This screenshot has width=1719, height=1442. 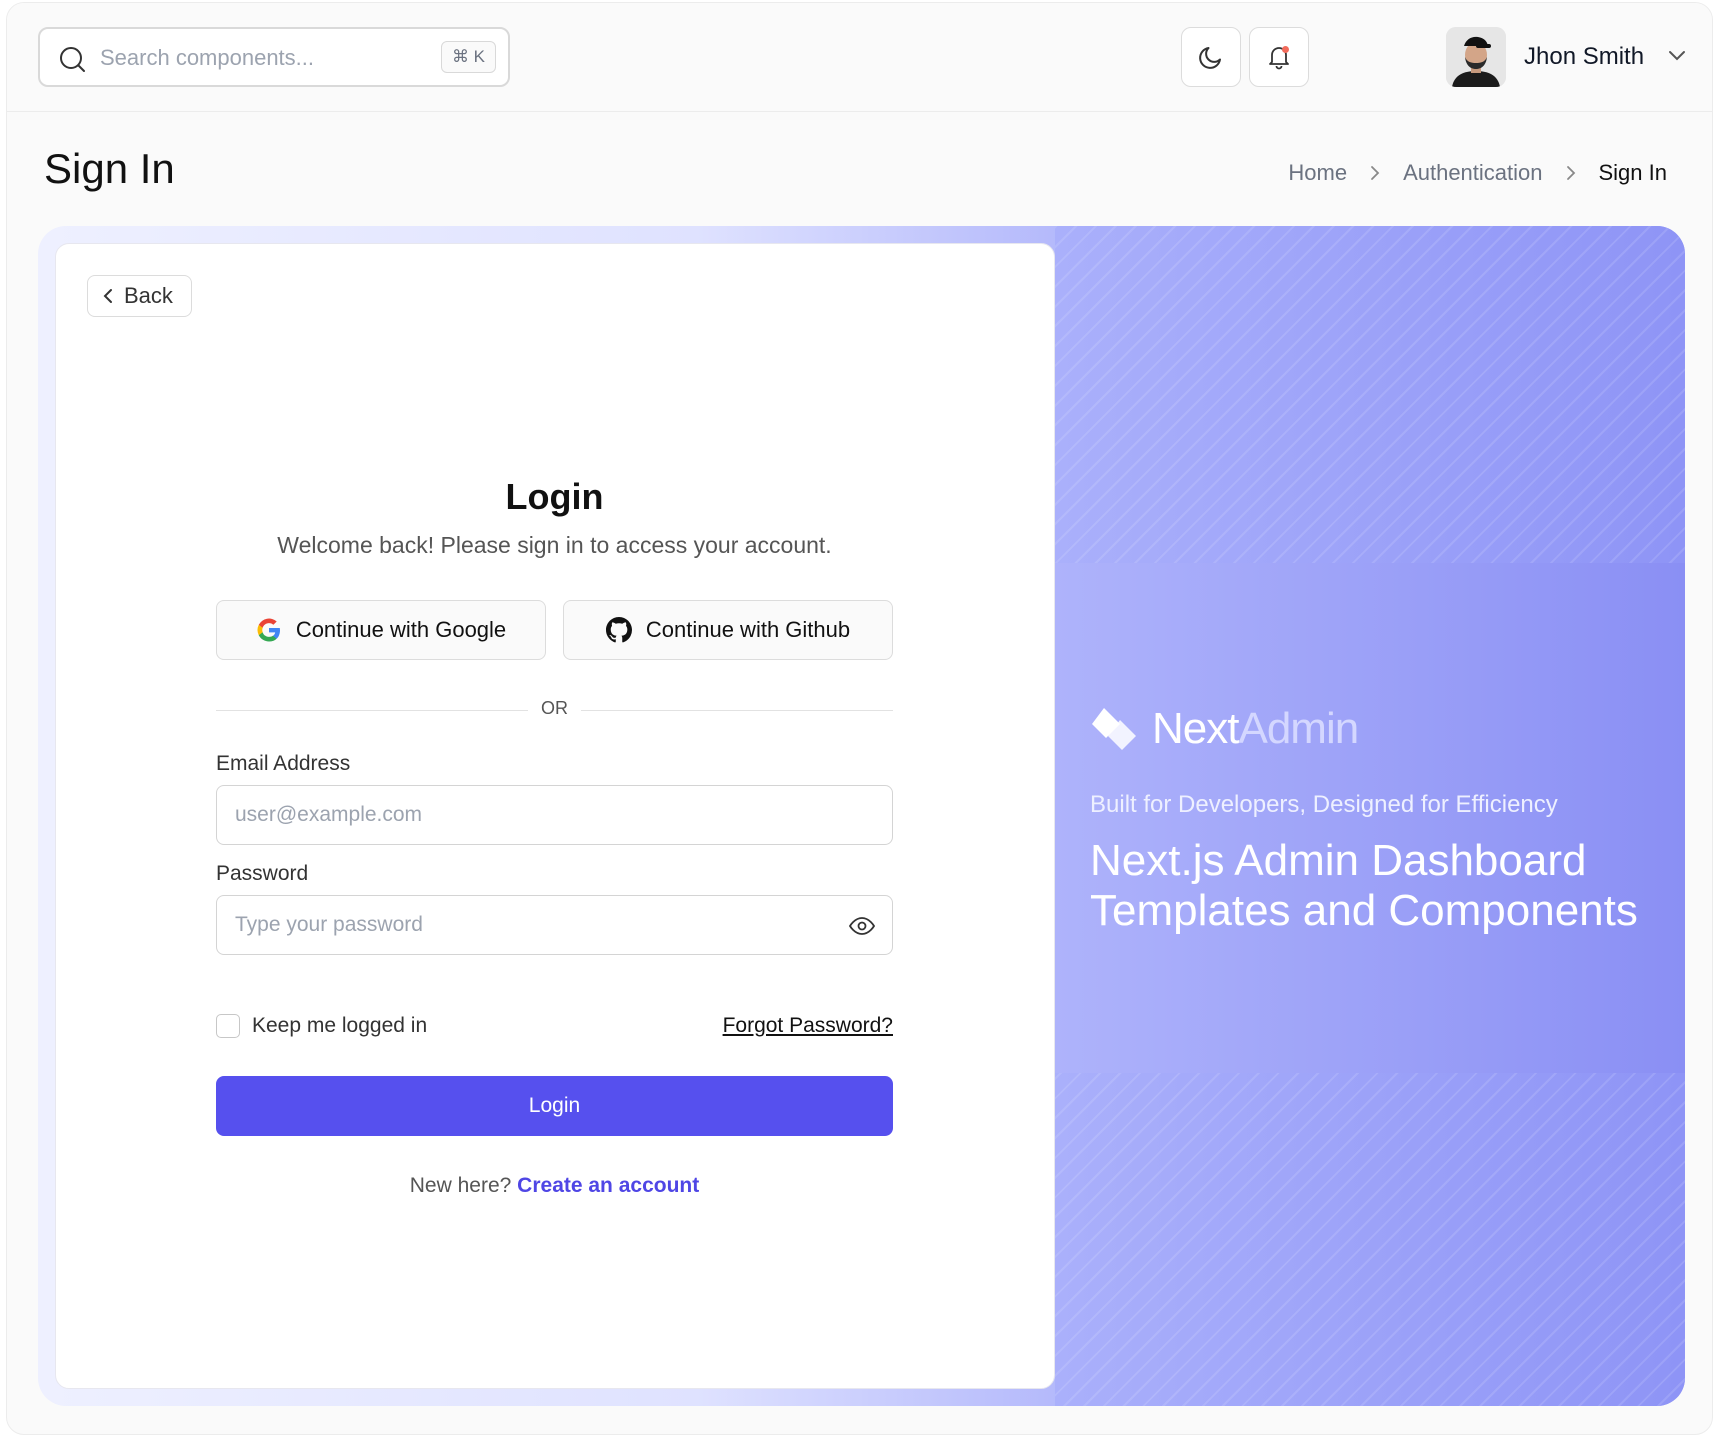 I want to click on back-button: Back, so click(x=139, y=296).